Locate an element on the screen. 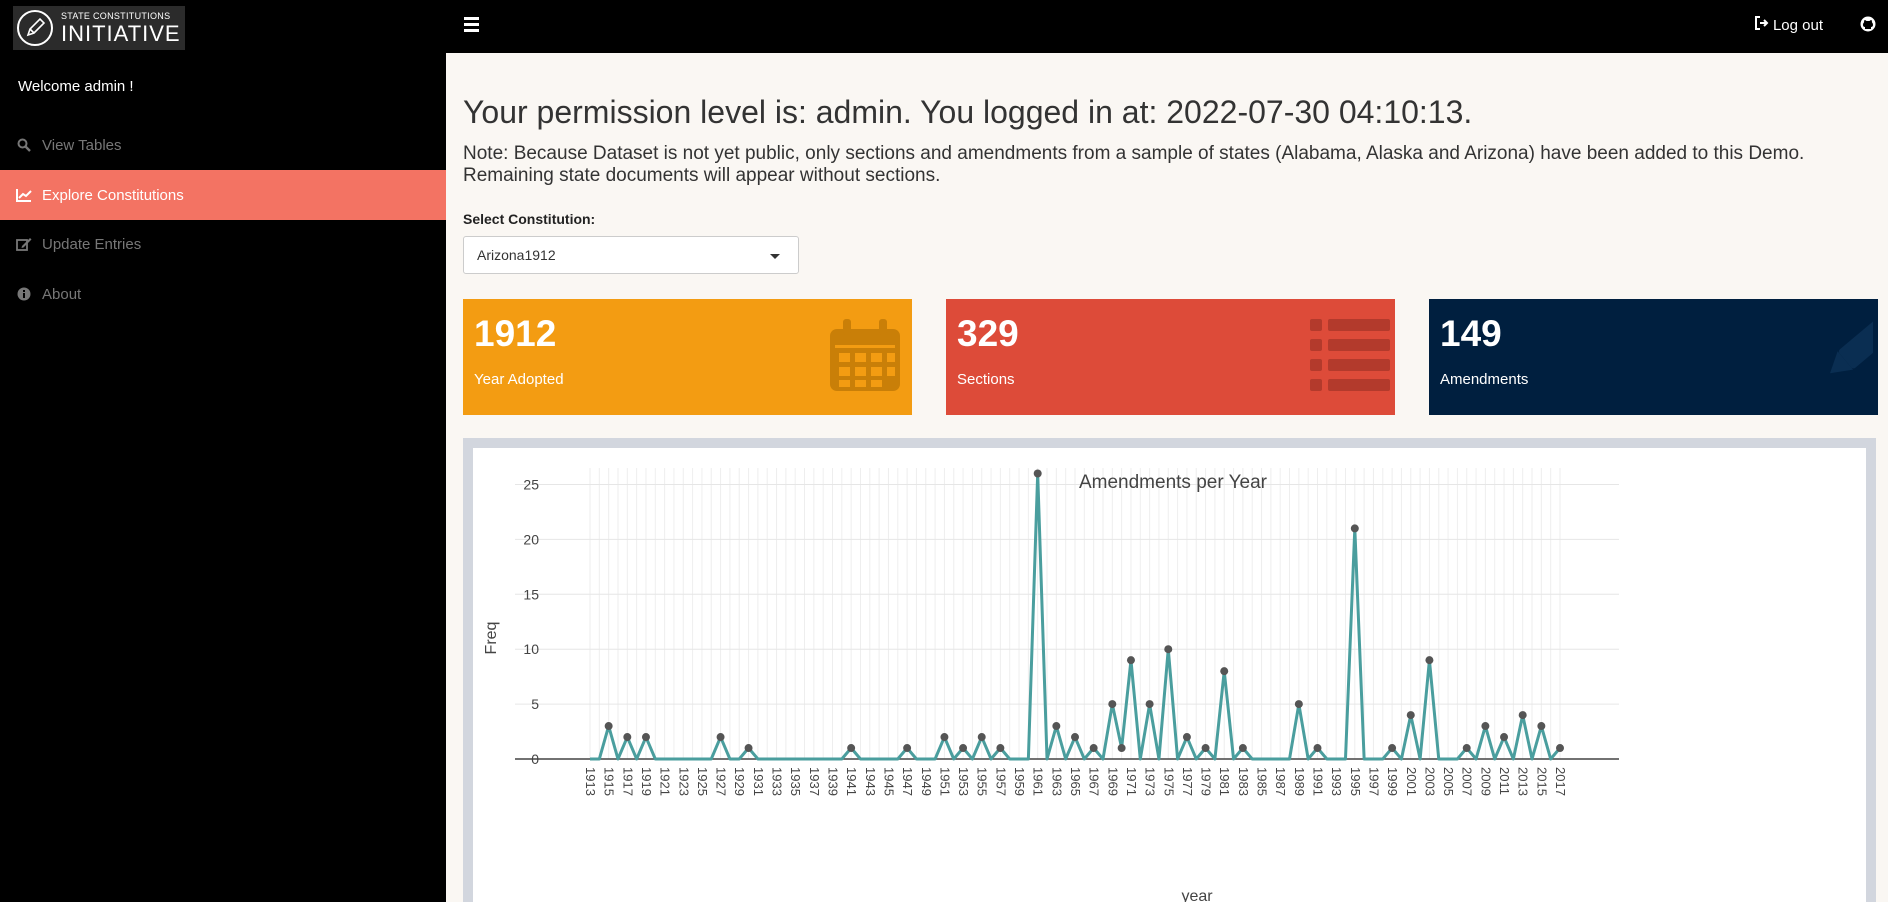 This screenshot has height=902, width=1888. x-tick-label: 2003 is located at coordinates (1429, 781).